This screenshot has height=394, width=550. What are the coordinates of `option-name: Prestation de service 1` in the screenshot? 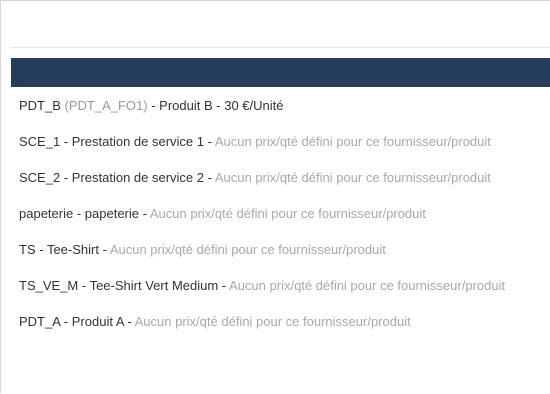 It's located at (137, 141).